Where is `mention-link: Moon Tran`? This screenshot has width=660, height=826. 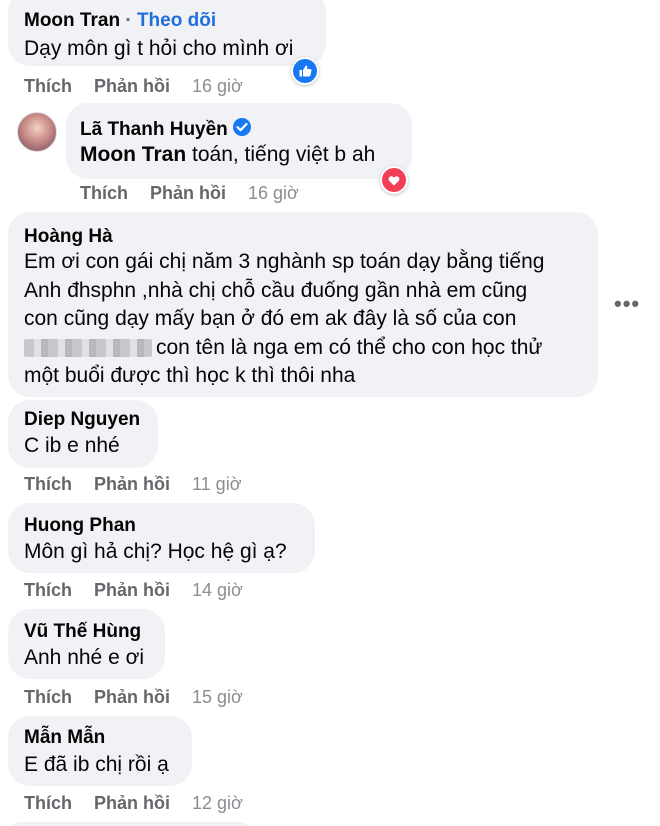
mention-link: Moon Tran is located at coordinates (133, 154).